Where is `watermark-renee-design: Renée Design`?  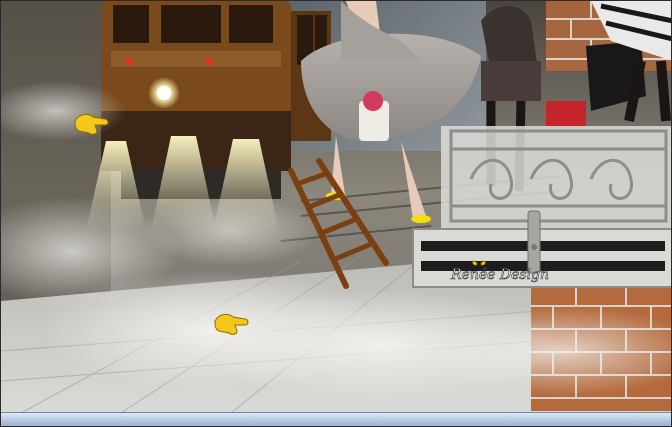
watermark-renee-design: Renée Design is located at coordinates (499, 275).